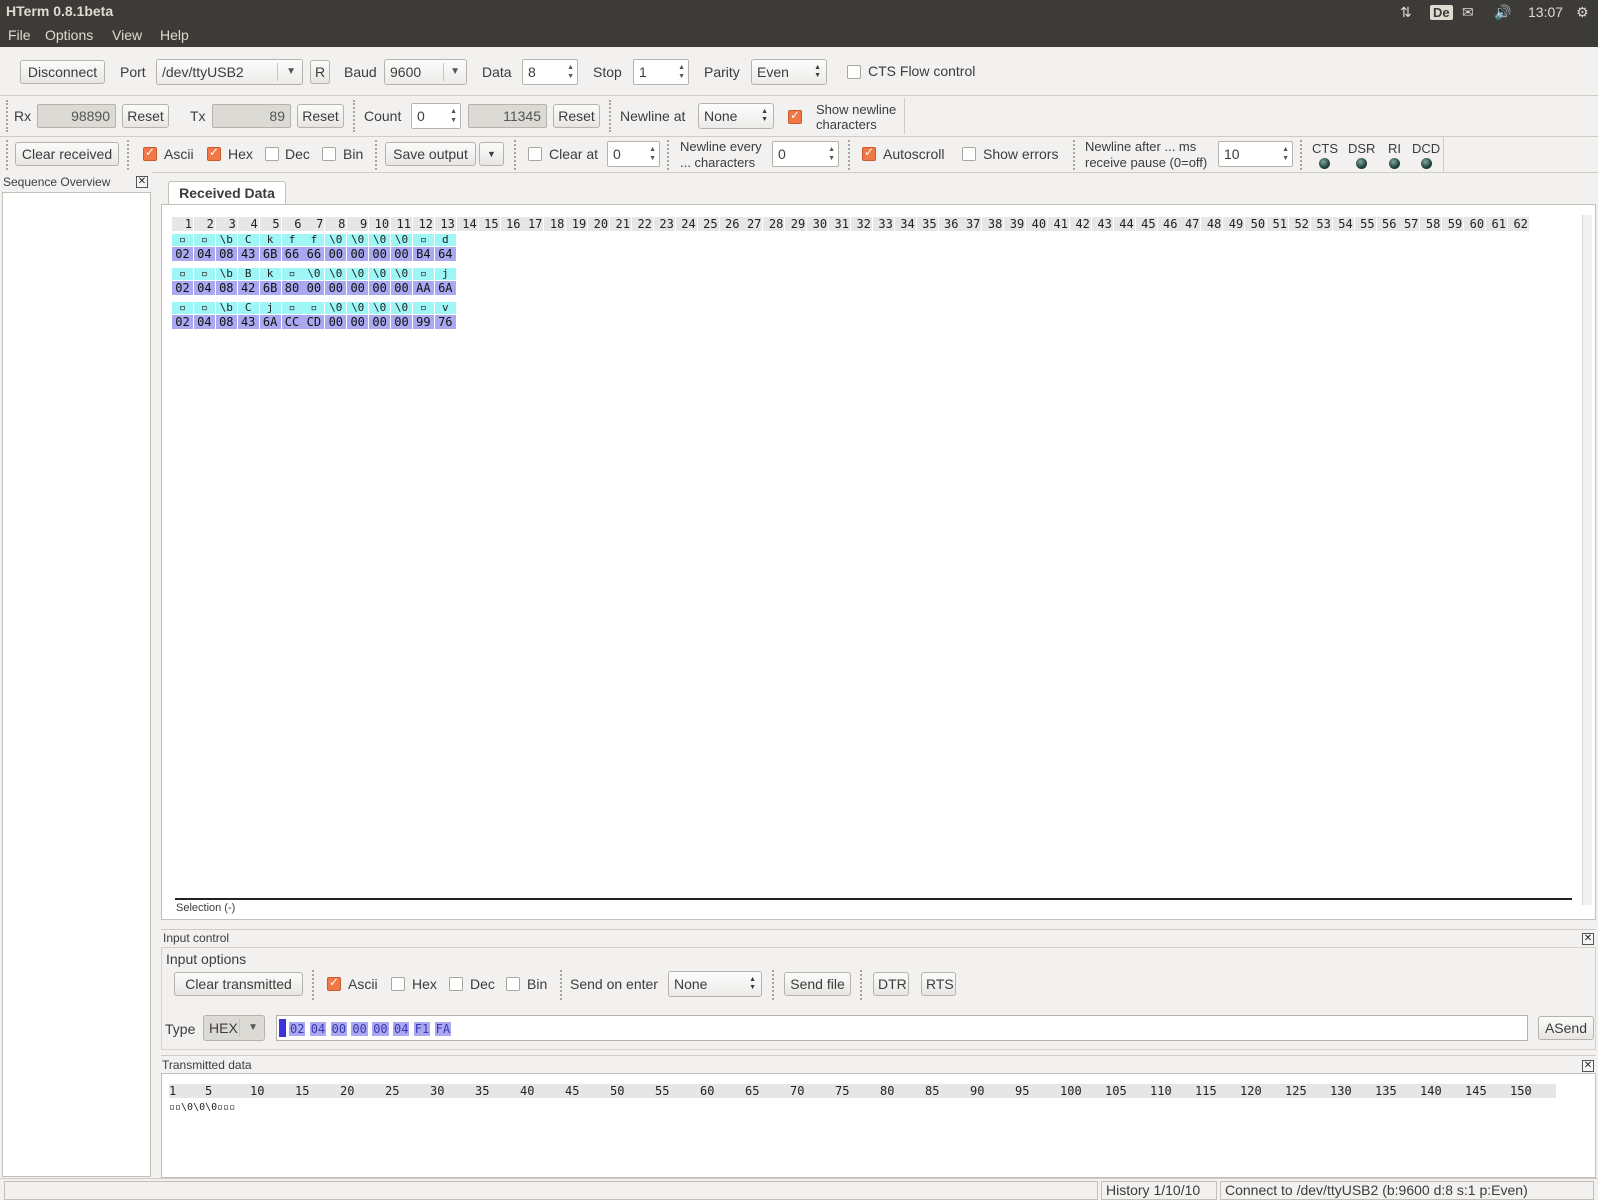 The height and width of the screenshot is (1200, 1598). What do you see at coordinates (456, 984) in the screenshot?
I see `dec-input-checkbox` at bounding box center [456, 984].